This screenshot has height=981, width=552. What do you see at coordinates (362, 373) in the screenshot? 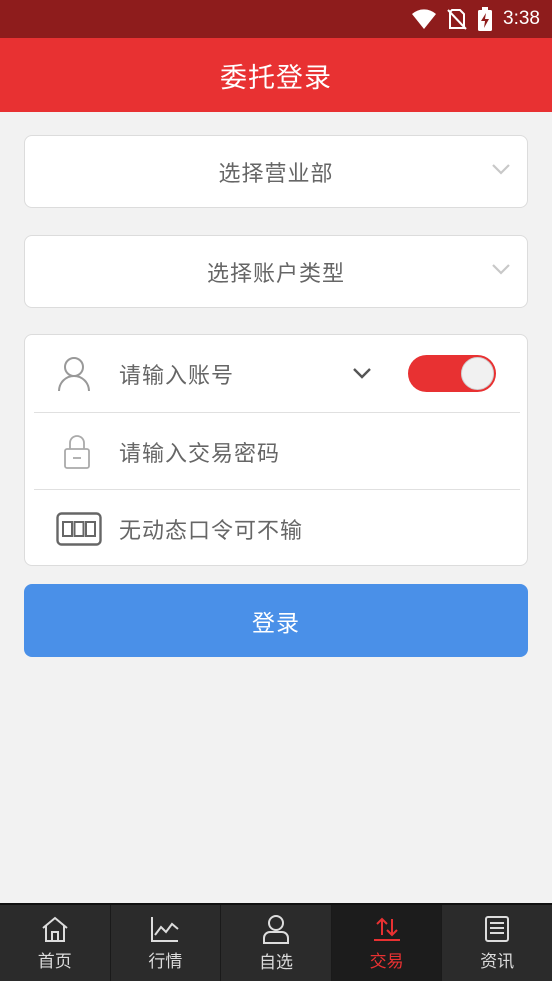
I see `account-dropdown-chevron-icon` at bounding box center [362, 373].